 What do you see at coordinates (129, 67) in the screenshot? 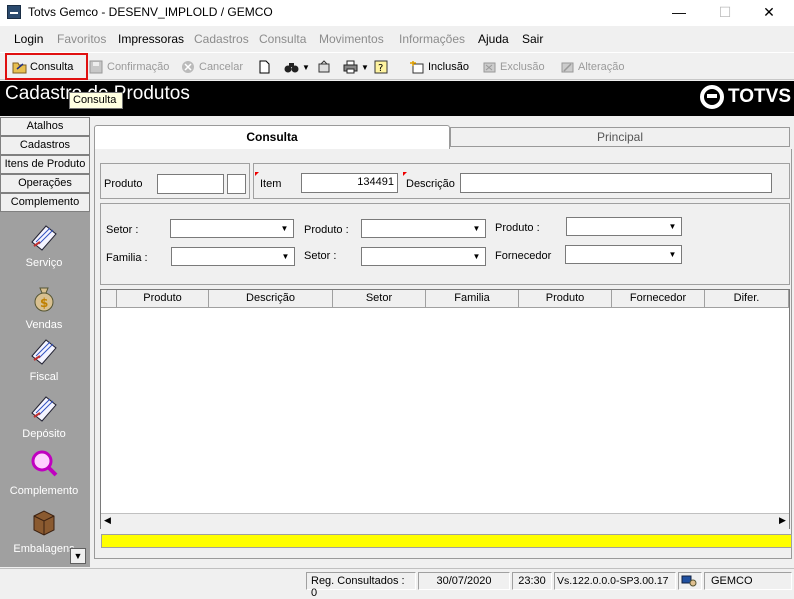
I see `confirmacao-button: Confirmação` at bounding box center [129, 67].